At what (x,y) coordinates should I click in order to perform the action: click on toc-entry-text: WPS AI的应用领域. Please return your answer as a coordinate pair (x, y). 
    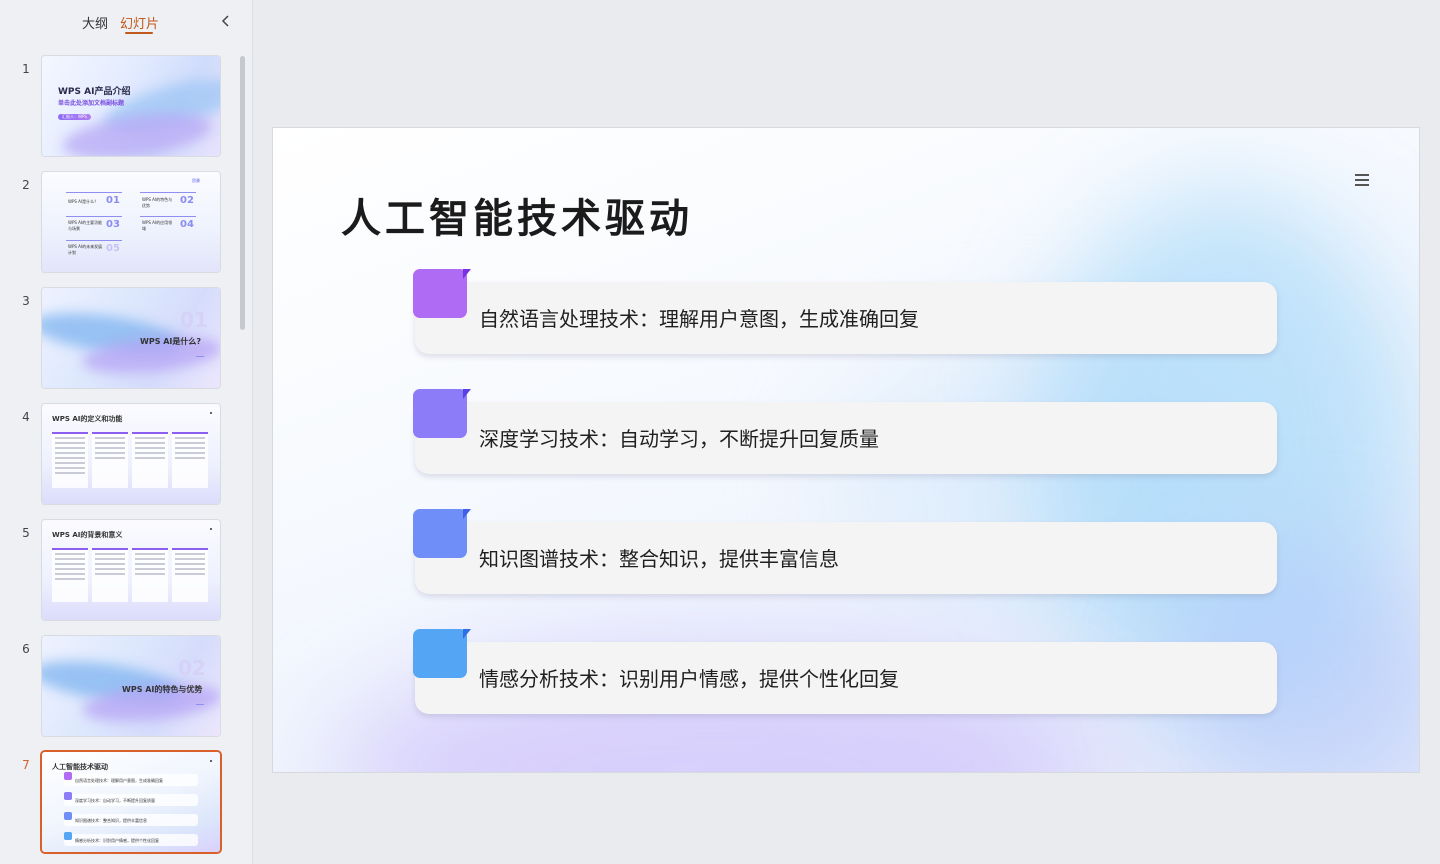
    Looking at the image, I should click on (157, 225).